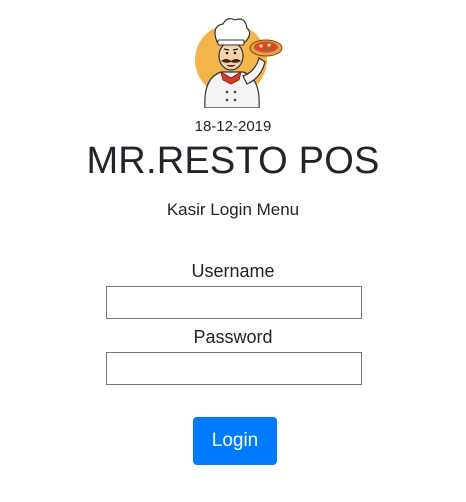 The width and height of the screenshot is (466, 502). What do you see at coordinates (233, 126) in the screenshot?
I see `current-date: 18-12-2019` at bounding box center [233, 126].